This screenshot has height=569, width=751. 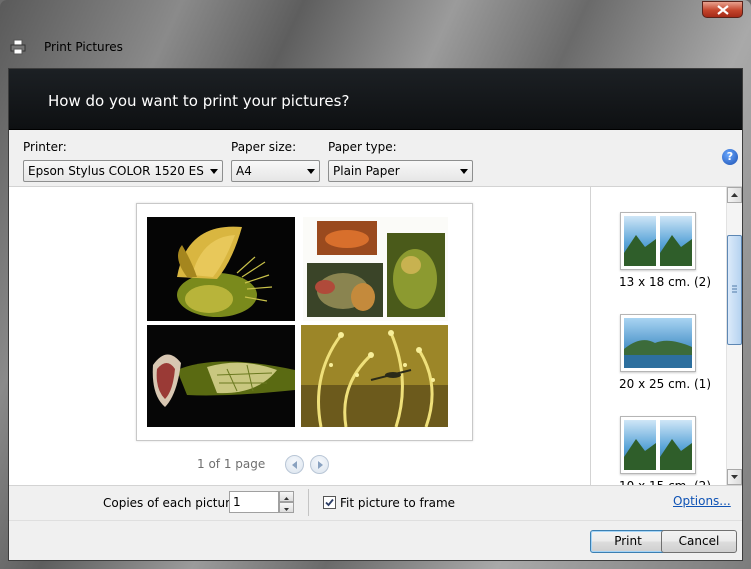 I want to click on divider, so click(x=308, y=502).